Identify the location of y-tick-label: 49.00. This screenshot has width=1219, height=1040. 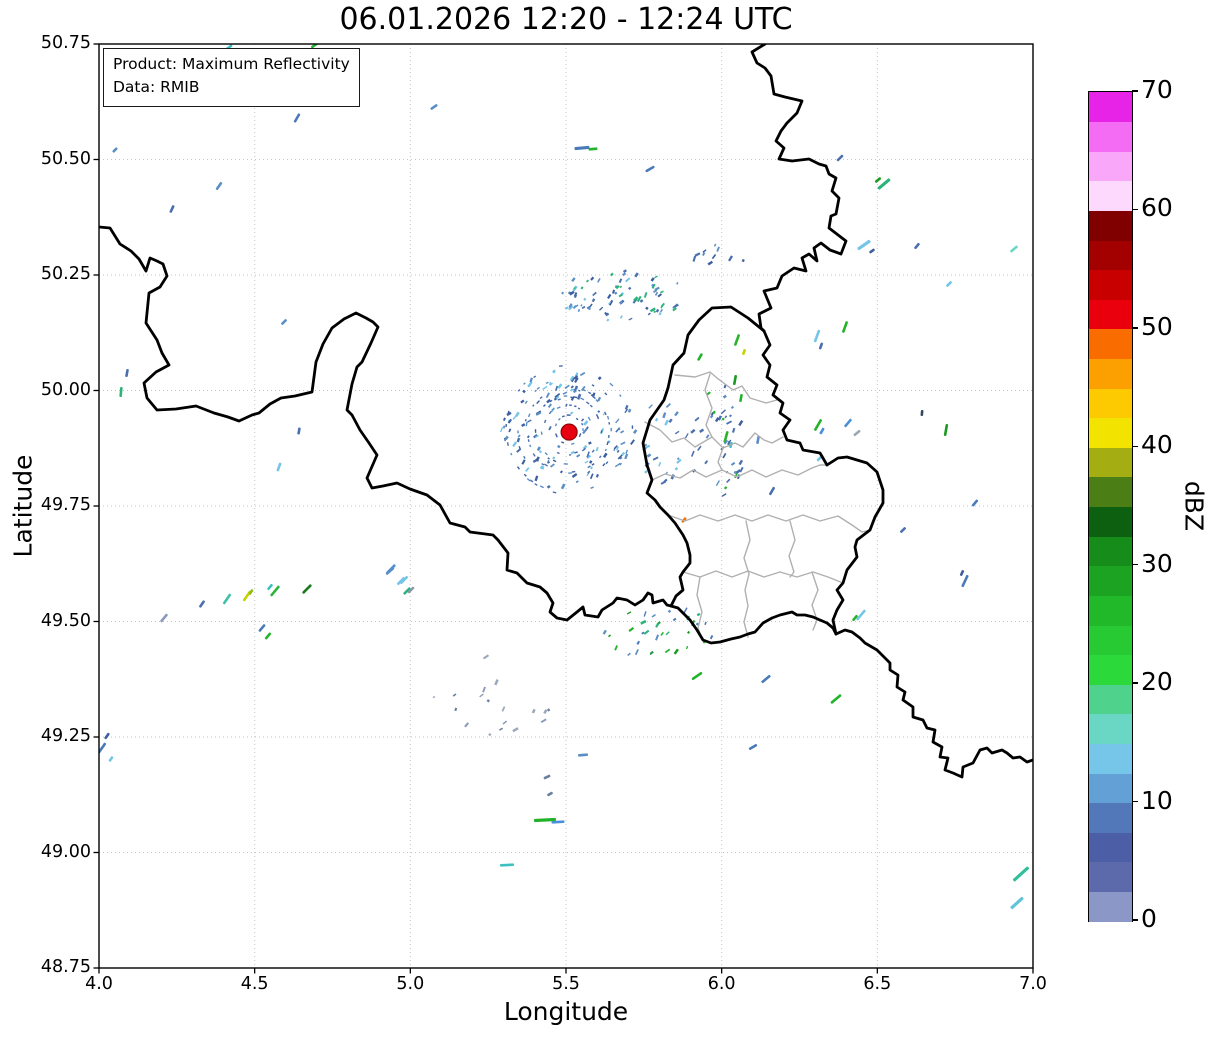
(65, 851).